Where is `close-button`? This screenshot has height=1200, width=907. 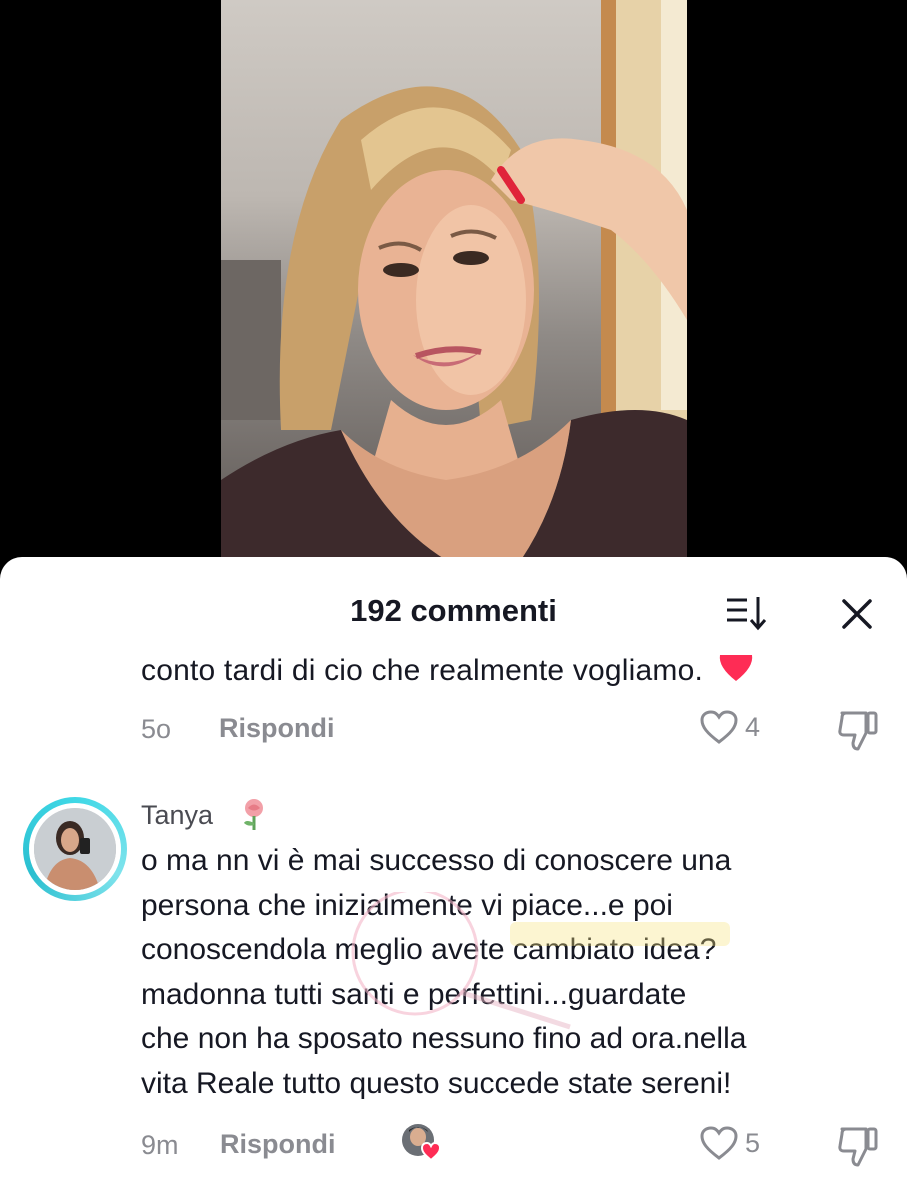
close-button is located at coordinates (857, 614).